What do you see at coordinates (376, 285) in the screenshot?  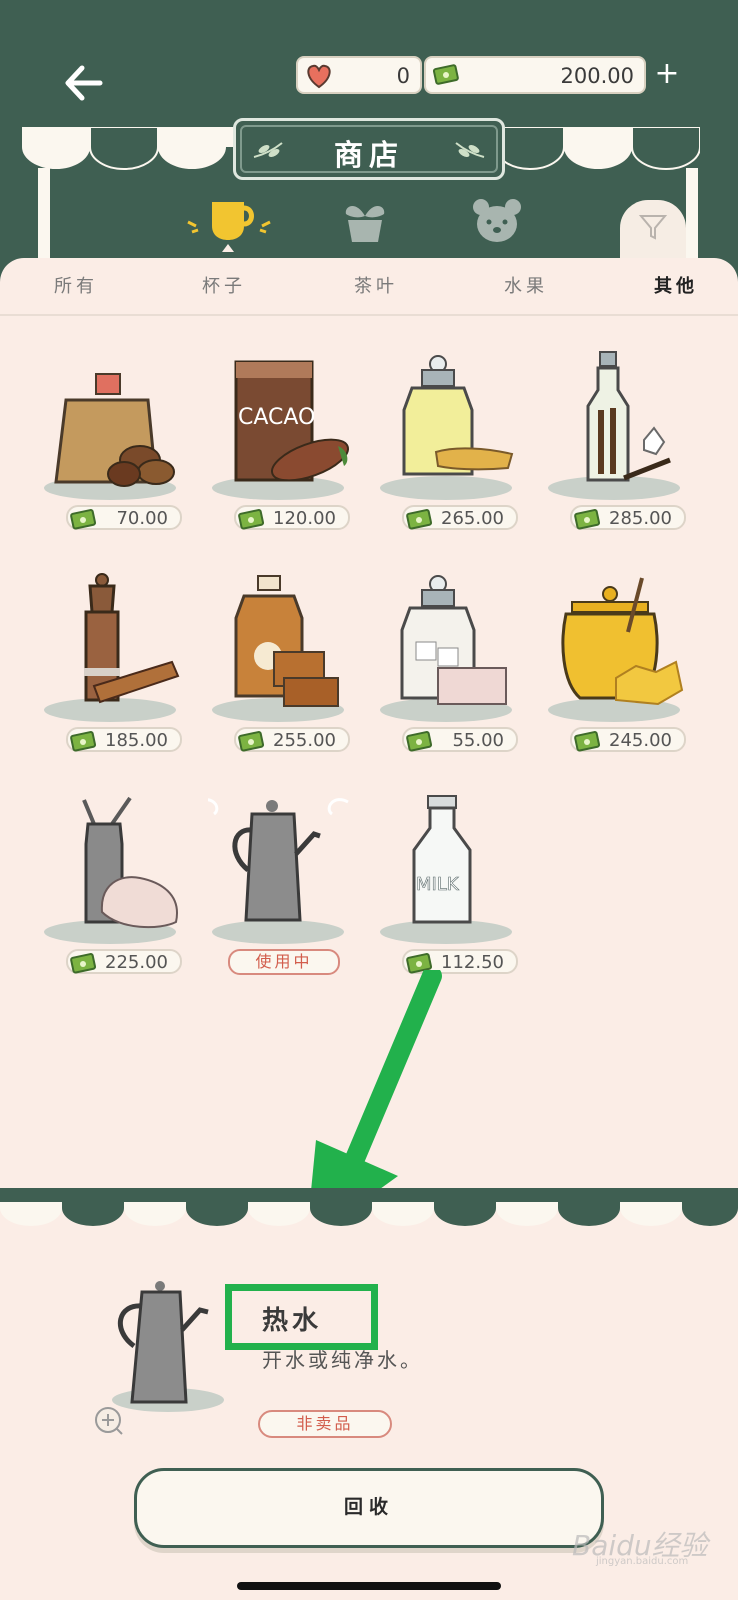 I see `tab-tea: 茶叶` at bounding box center [376, 285].